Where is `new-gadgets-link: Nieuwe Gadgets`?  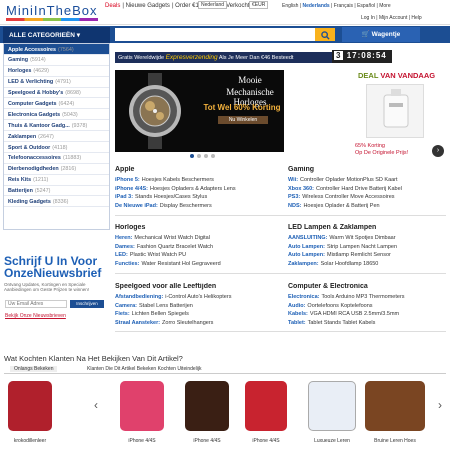 new-gadgets-link: Nieuwe Gadgets is located at coordinates (148, 6).